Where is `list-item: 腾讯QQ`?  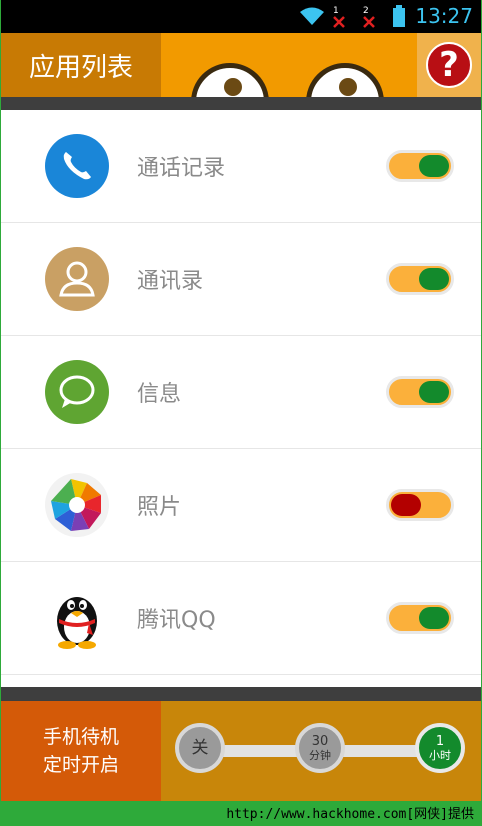
list-item: 腾讯QQ is located at coordinates (241, 618).